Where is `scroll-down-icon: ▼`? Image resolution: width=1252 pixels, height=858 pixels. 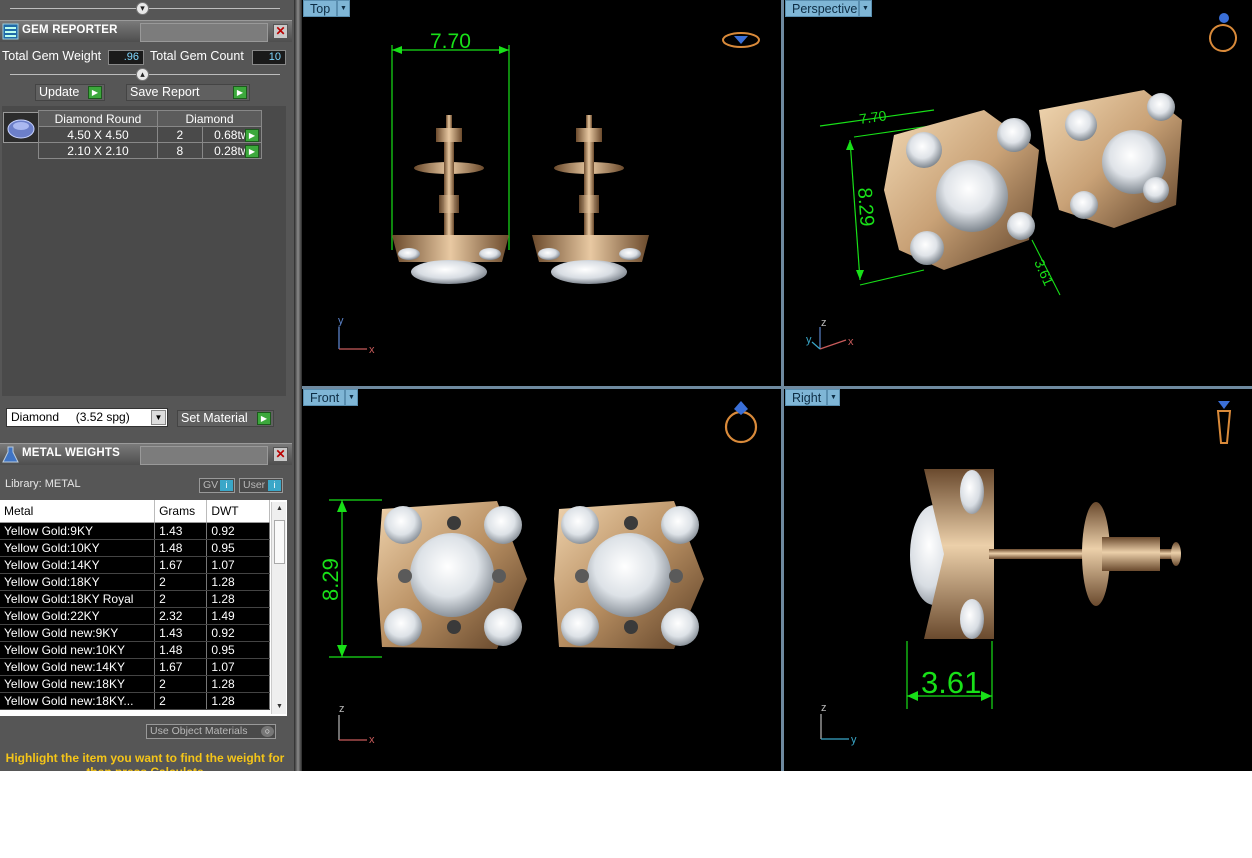
scroll-down-icon: ▼ is located at coordinates (279, 707).